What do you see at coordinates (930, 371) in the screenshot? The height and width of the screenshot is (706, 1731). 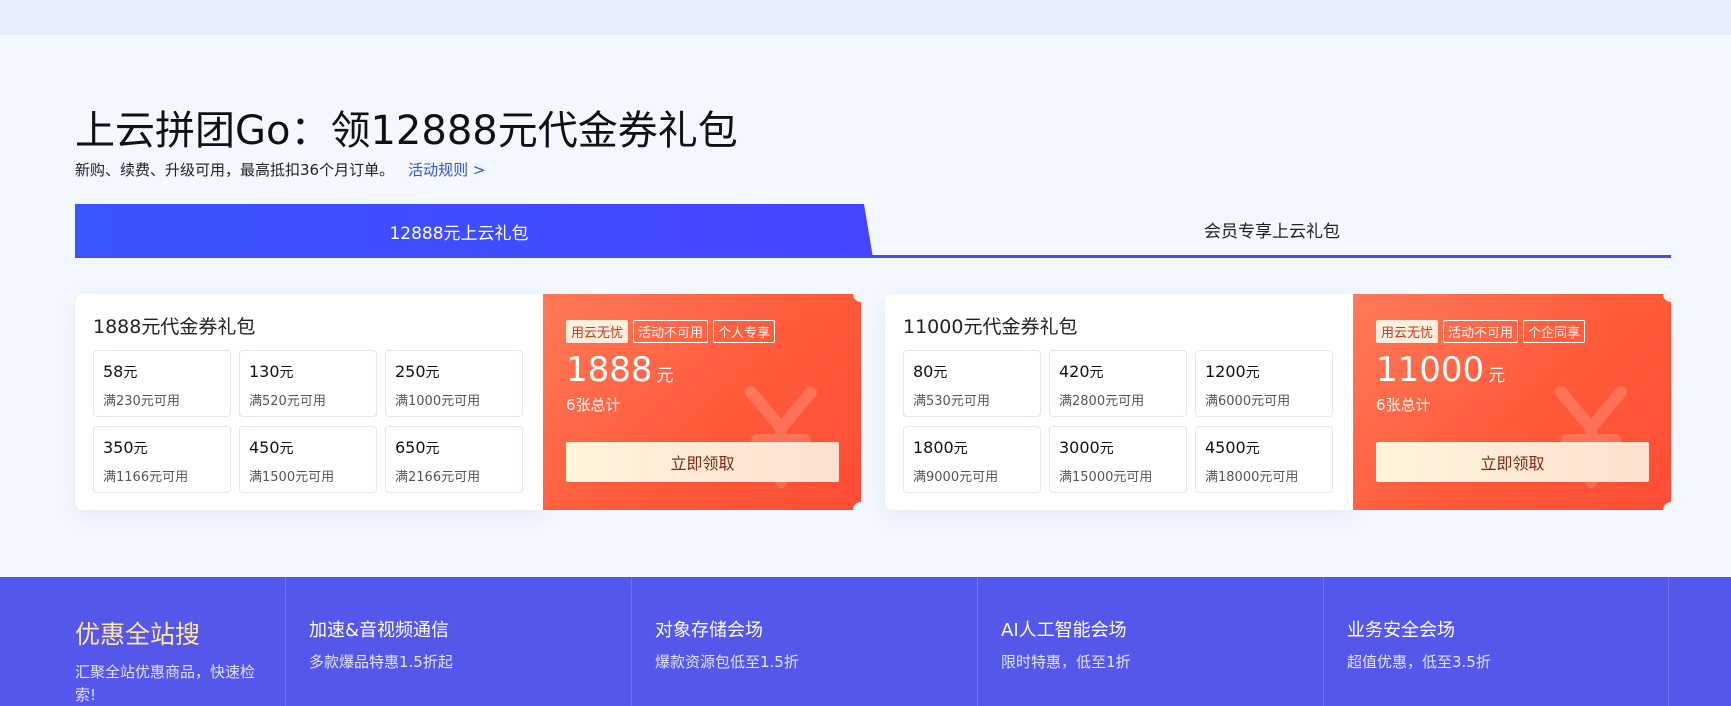 I see `coupon-amount: 80元` at bounding box center [930, 371].